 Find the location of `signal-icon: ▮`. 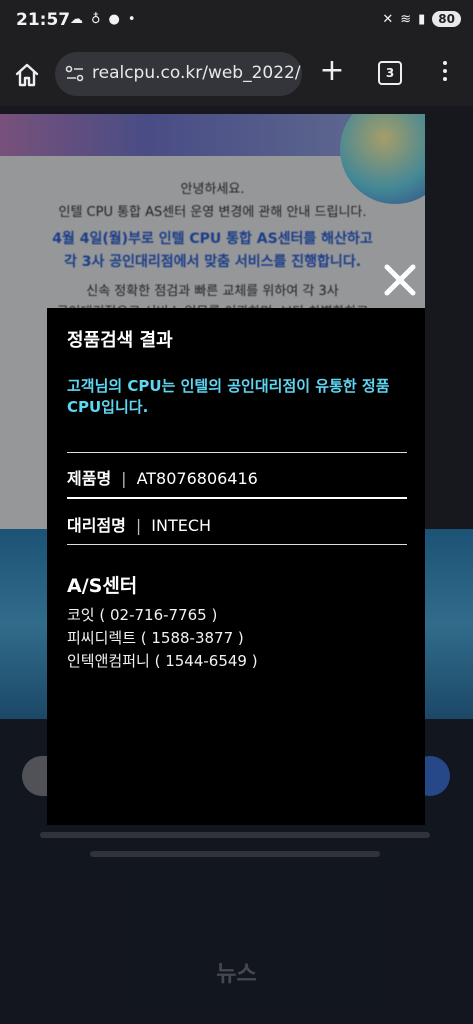

signal-icon: ▮ is located at coordinates (422, 19).